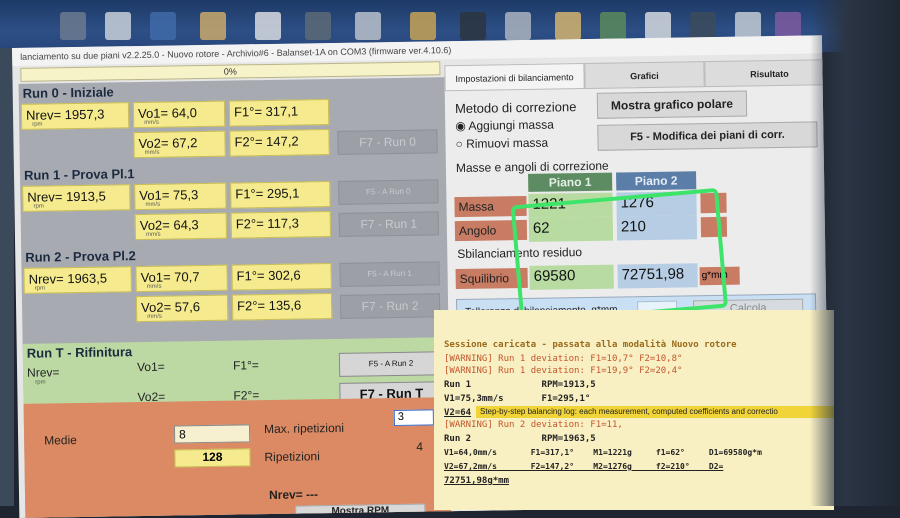  Describe the element at coordinates (43, 372) in the screenshot. I see `runT-nrev: Nrev=` at that location.